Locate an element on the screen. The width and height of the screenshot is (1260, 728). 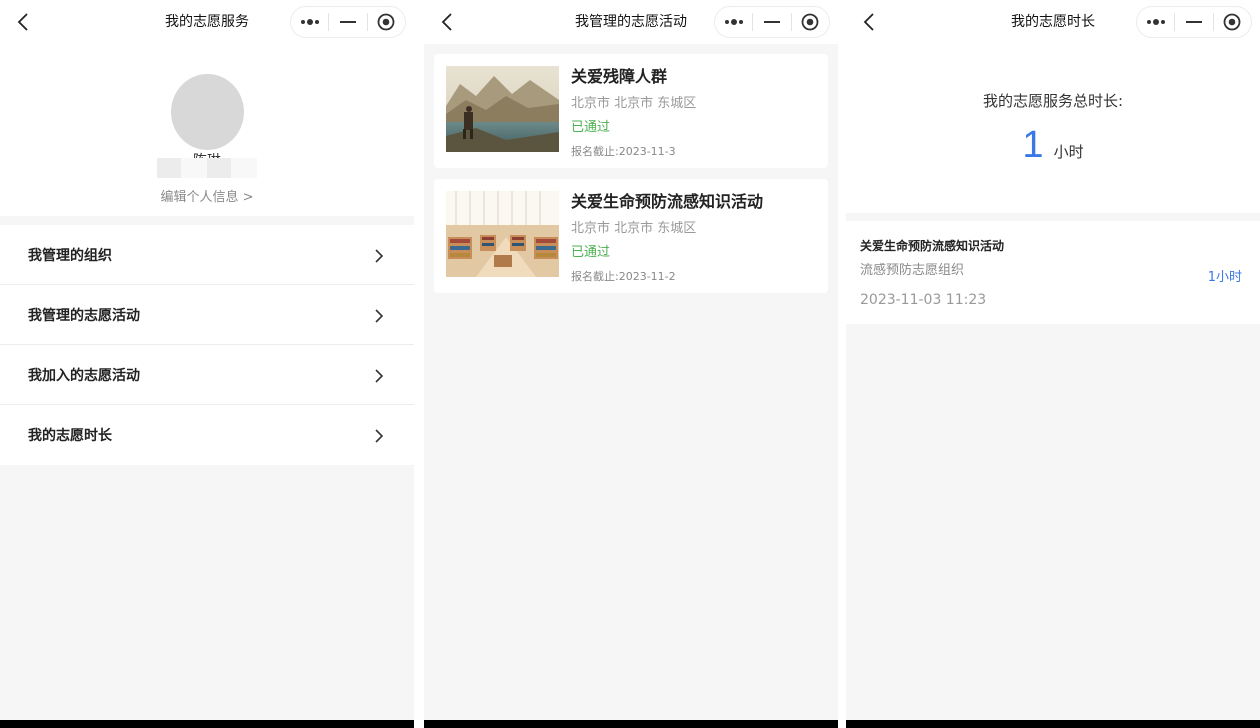
total-hours-value-row: 1 小时 is located at coordinates (1053, 145).